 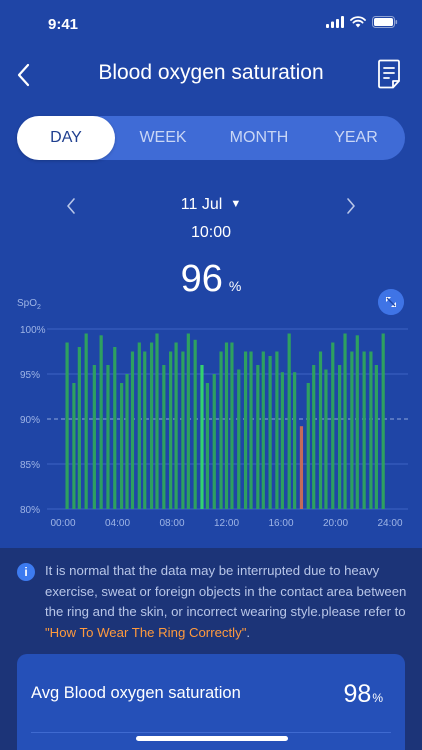 What do you see at coordinates (211, 25) in the screenshot?
I see `status-bar: 9:41` at bounding box center [211, 25].